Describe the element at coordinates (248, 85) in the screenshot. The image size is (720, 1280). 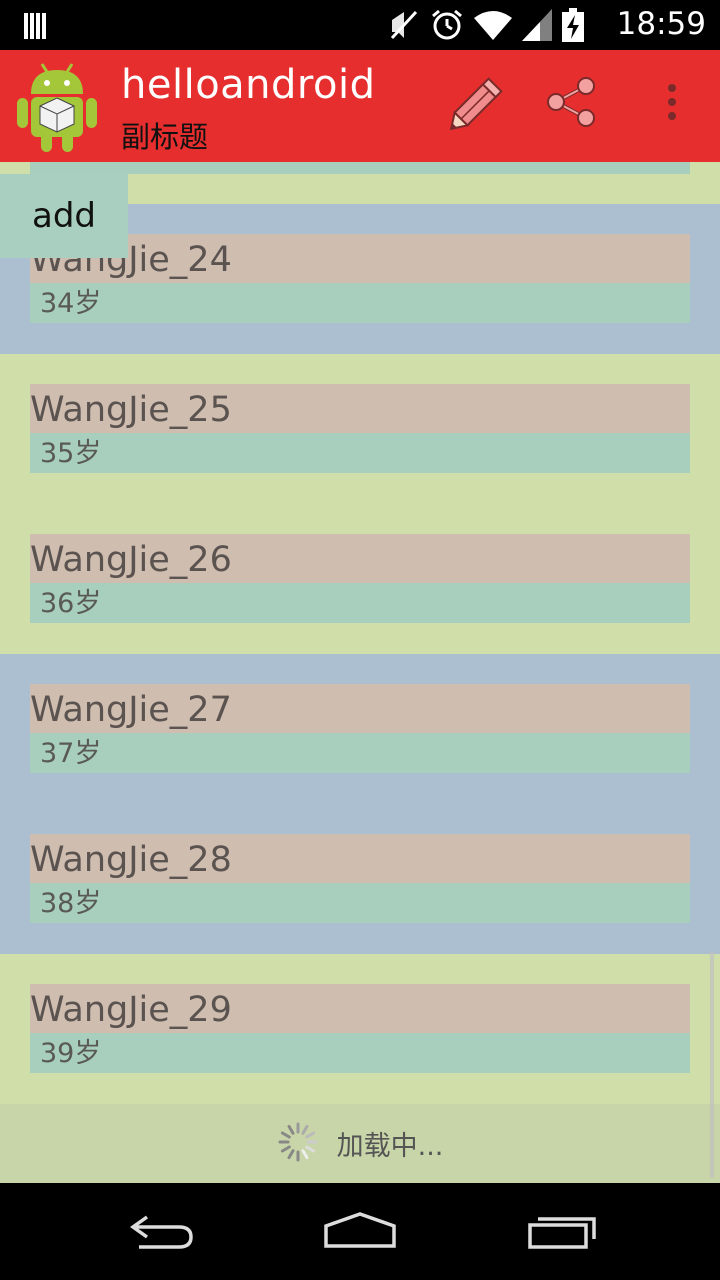
I see `app-title: helloandroid` at that location.